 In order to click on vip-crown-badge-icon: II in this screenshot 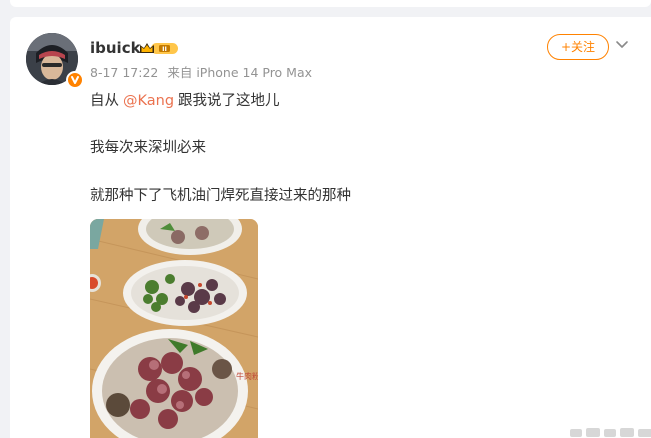, I will do `click(159, 48)`.